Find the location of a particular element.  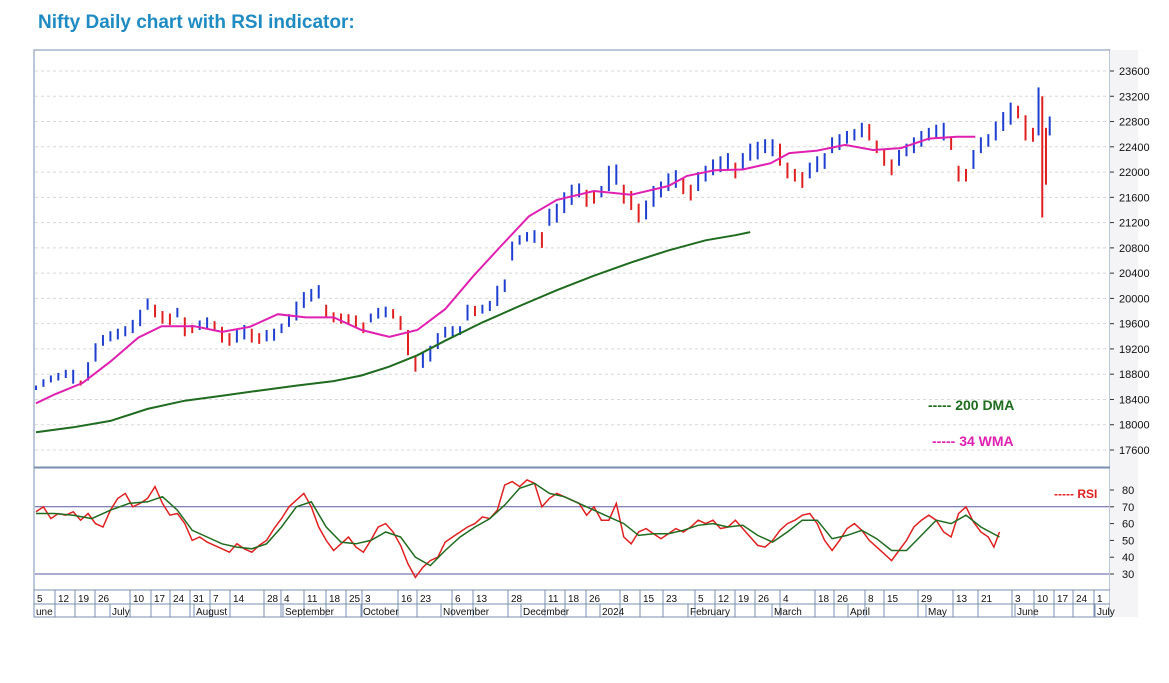

legend-200dma: ----- 200 DMA is located at coordinates (971, 405).